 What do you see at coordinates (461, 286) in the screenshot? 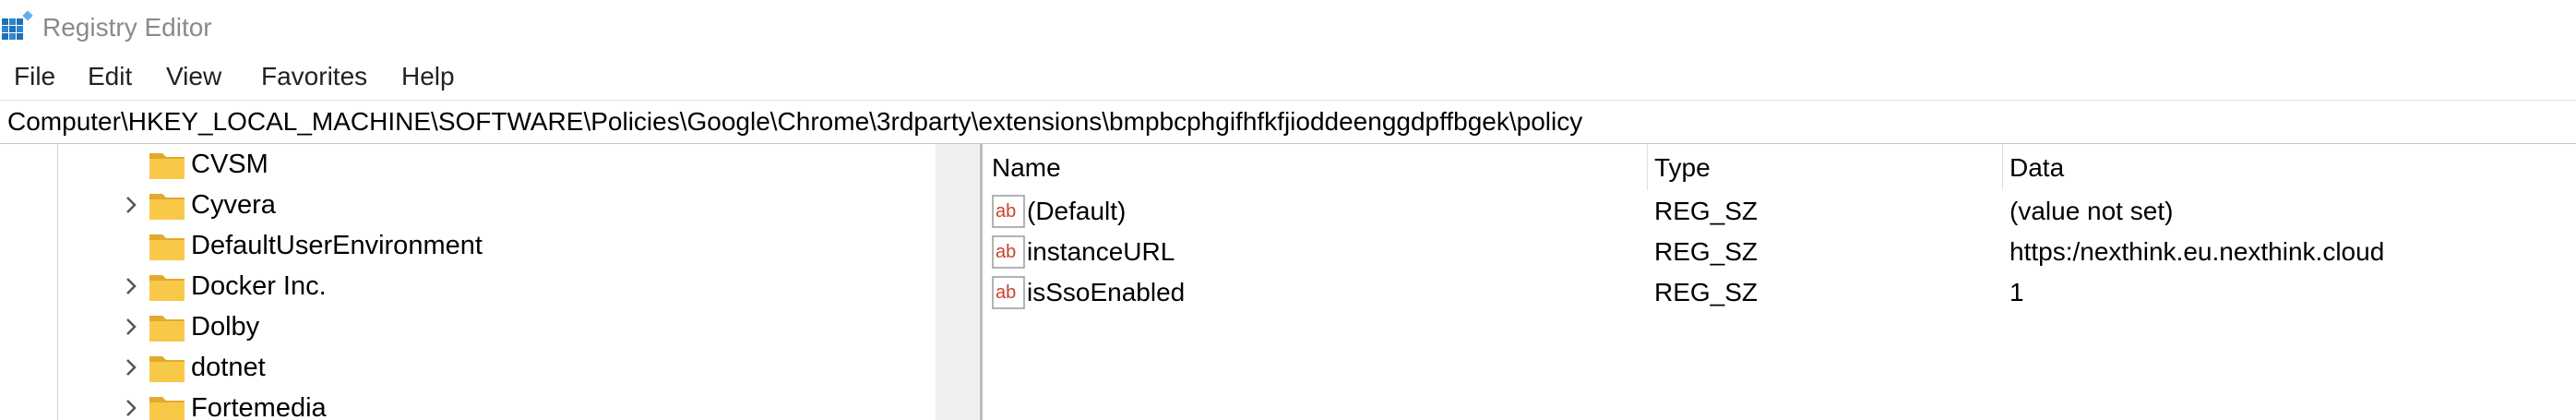
I see `tree-item-docker-inc: Docker Inc.` at bounding box center [461, 286].